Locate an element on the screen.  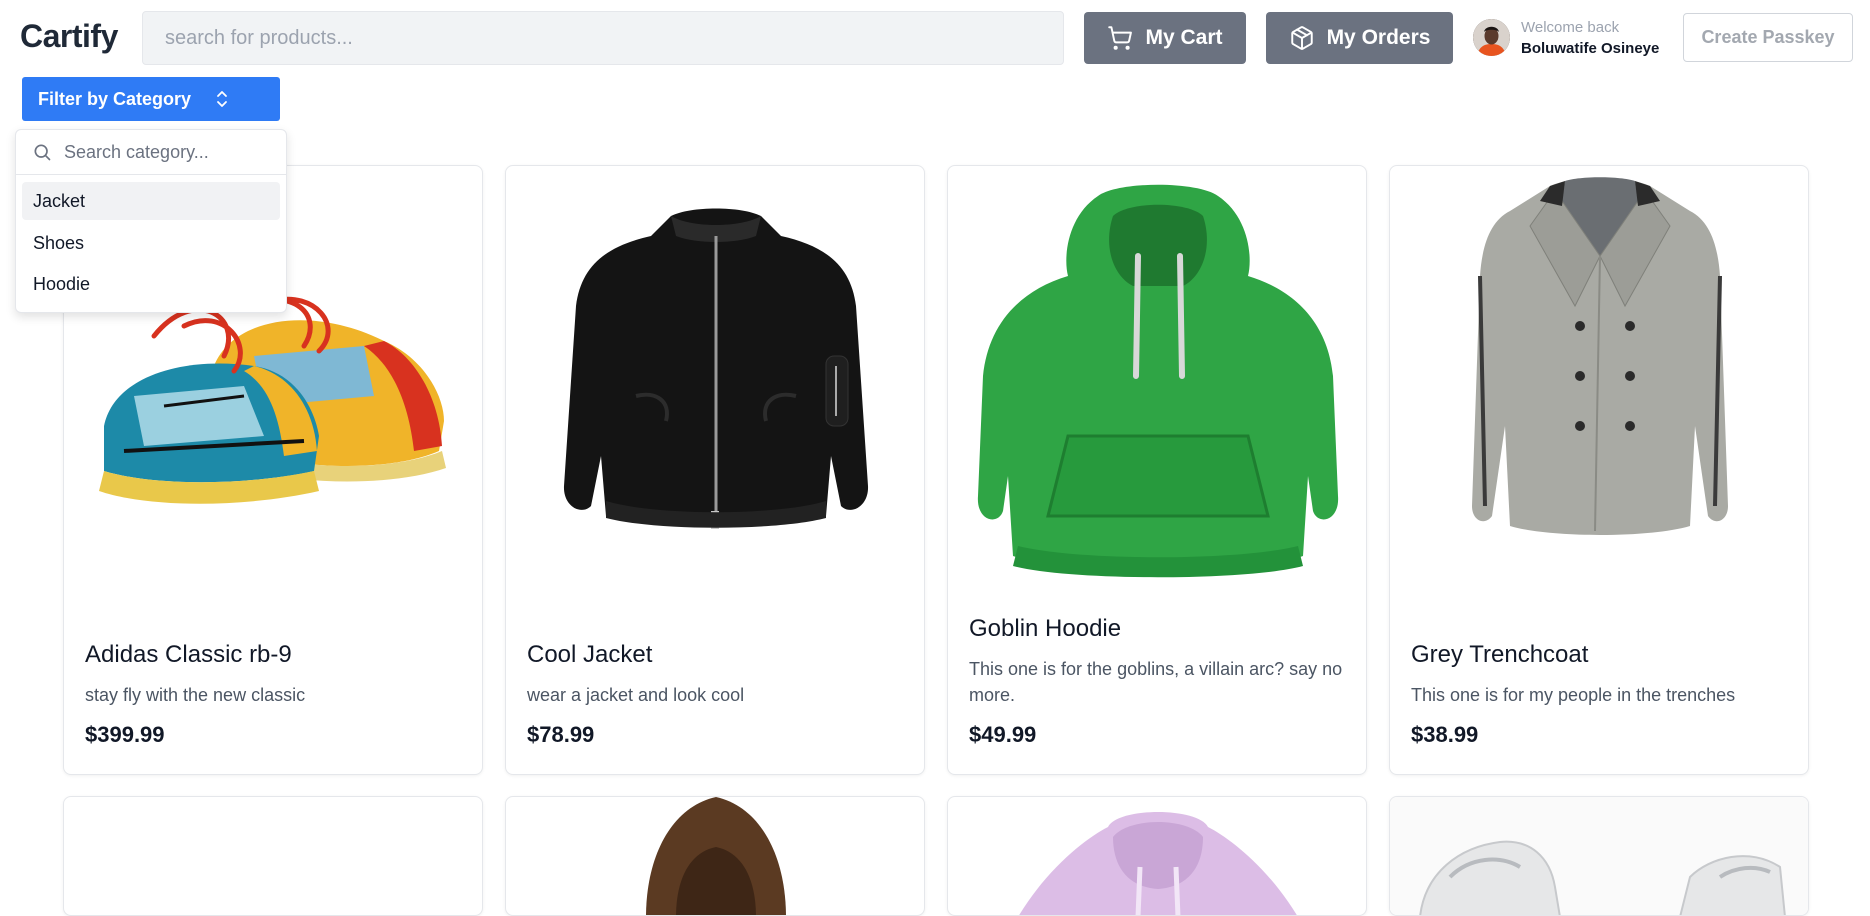
search-icon is located at coordinates (42, 152).